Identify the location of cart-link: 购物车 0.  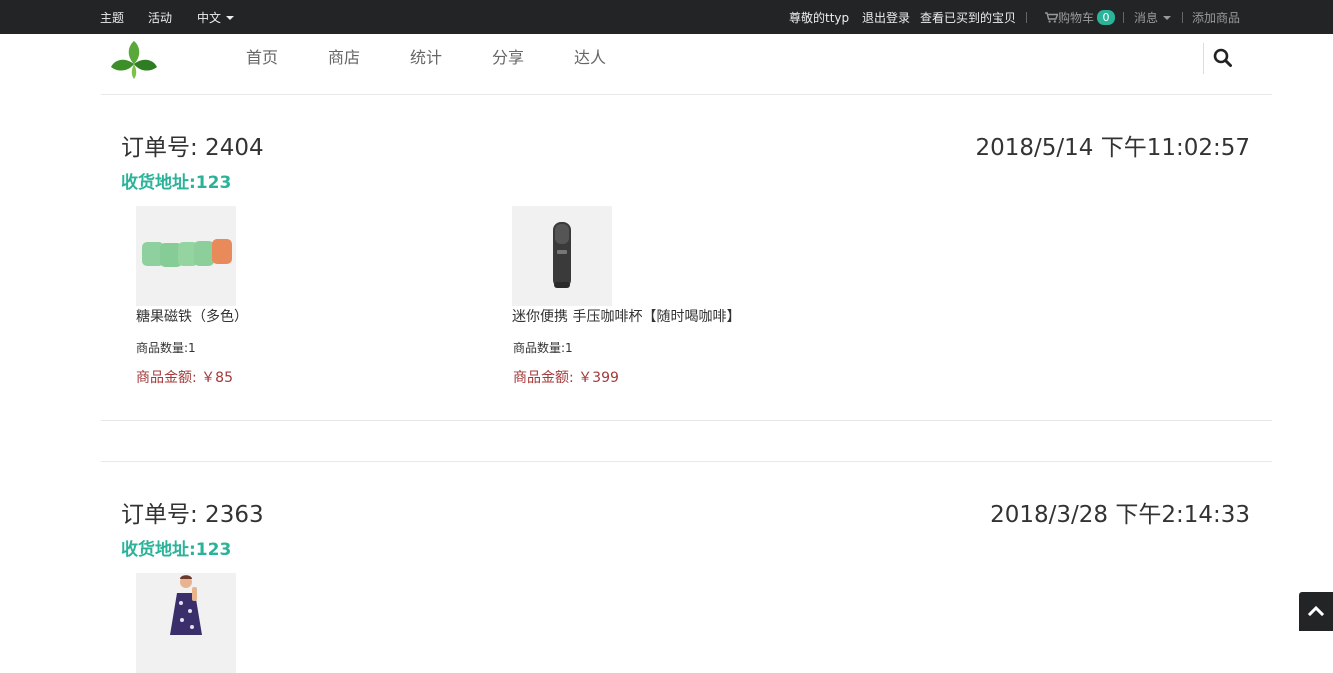
(1080, 18).